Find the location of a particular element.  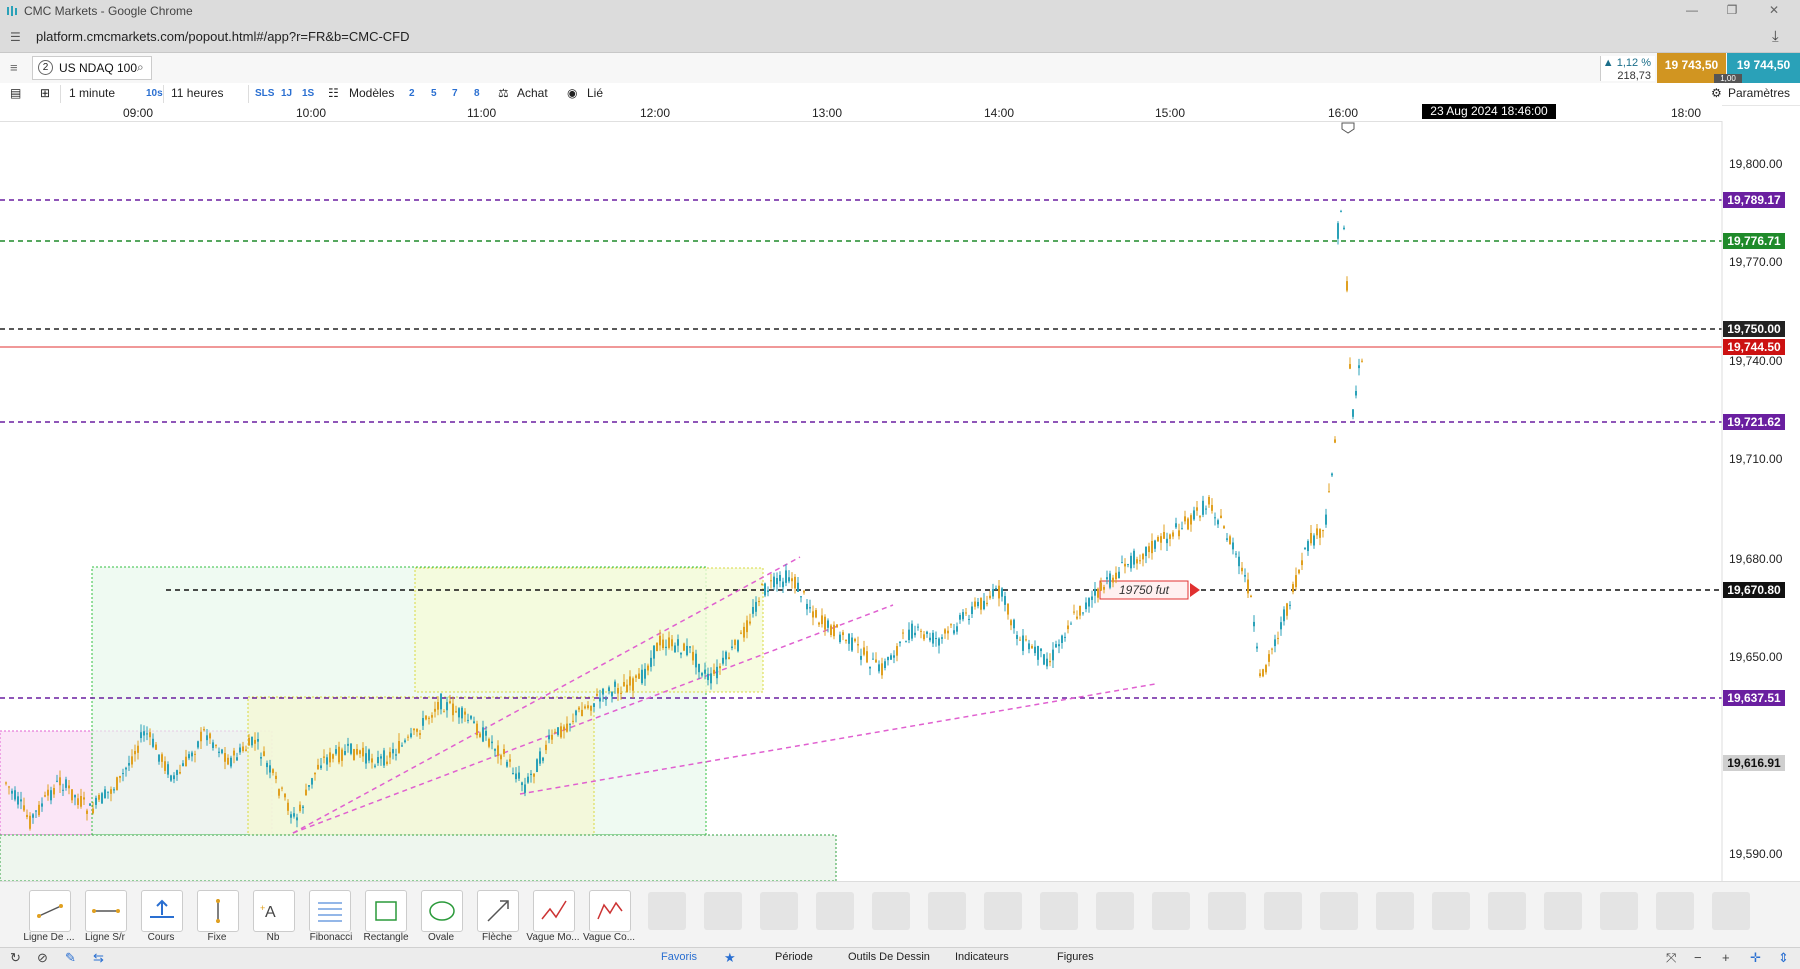

instrument-tab: 2 US NDAQ 100 ⌕ is located at coordinates (92, 68).